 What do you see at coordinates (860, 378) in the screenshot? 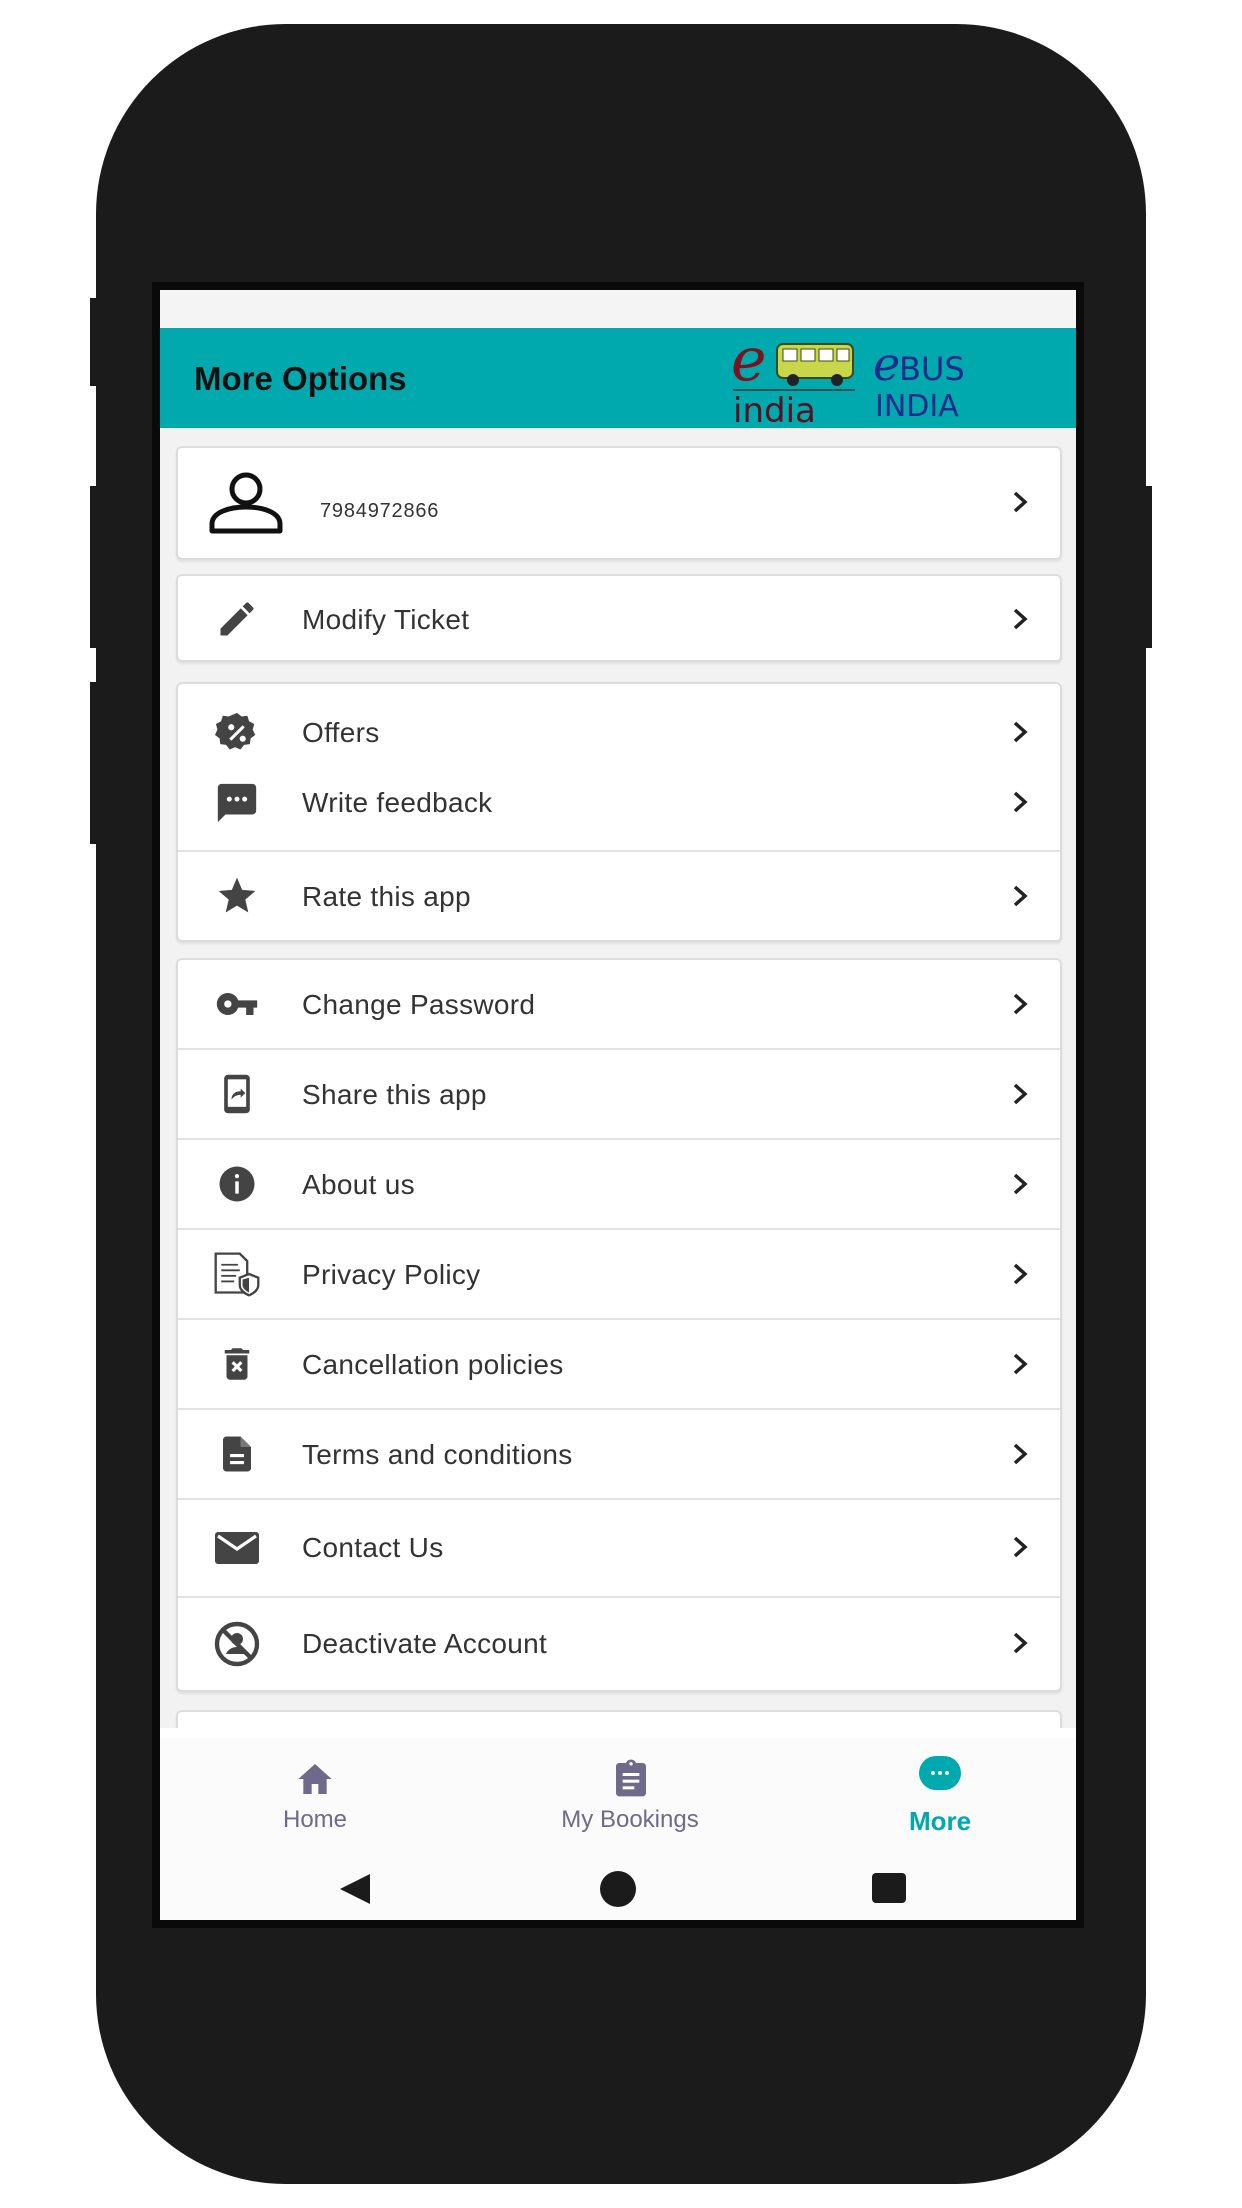
I see `ebus-india-logo: e india e BUS INDIA` at bounding box center [860, 378].